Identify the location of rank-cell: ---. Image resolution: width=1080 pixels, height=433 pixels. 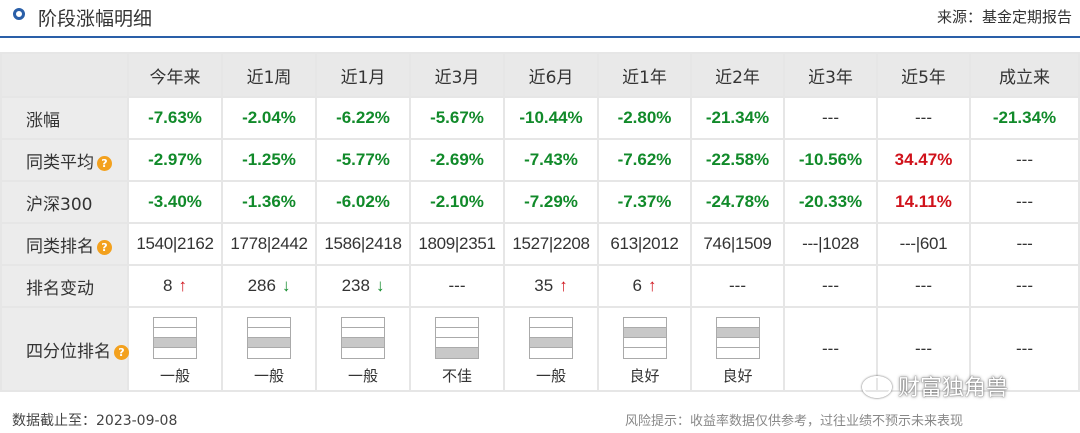
(1024, 244).